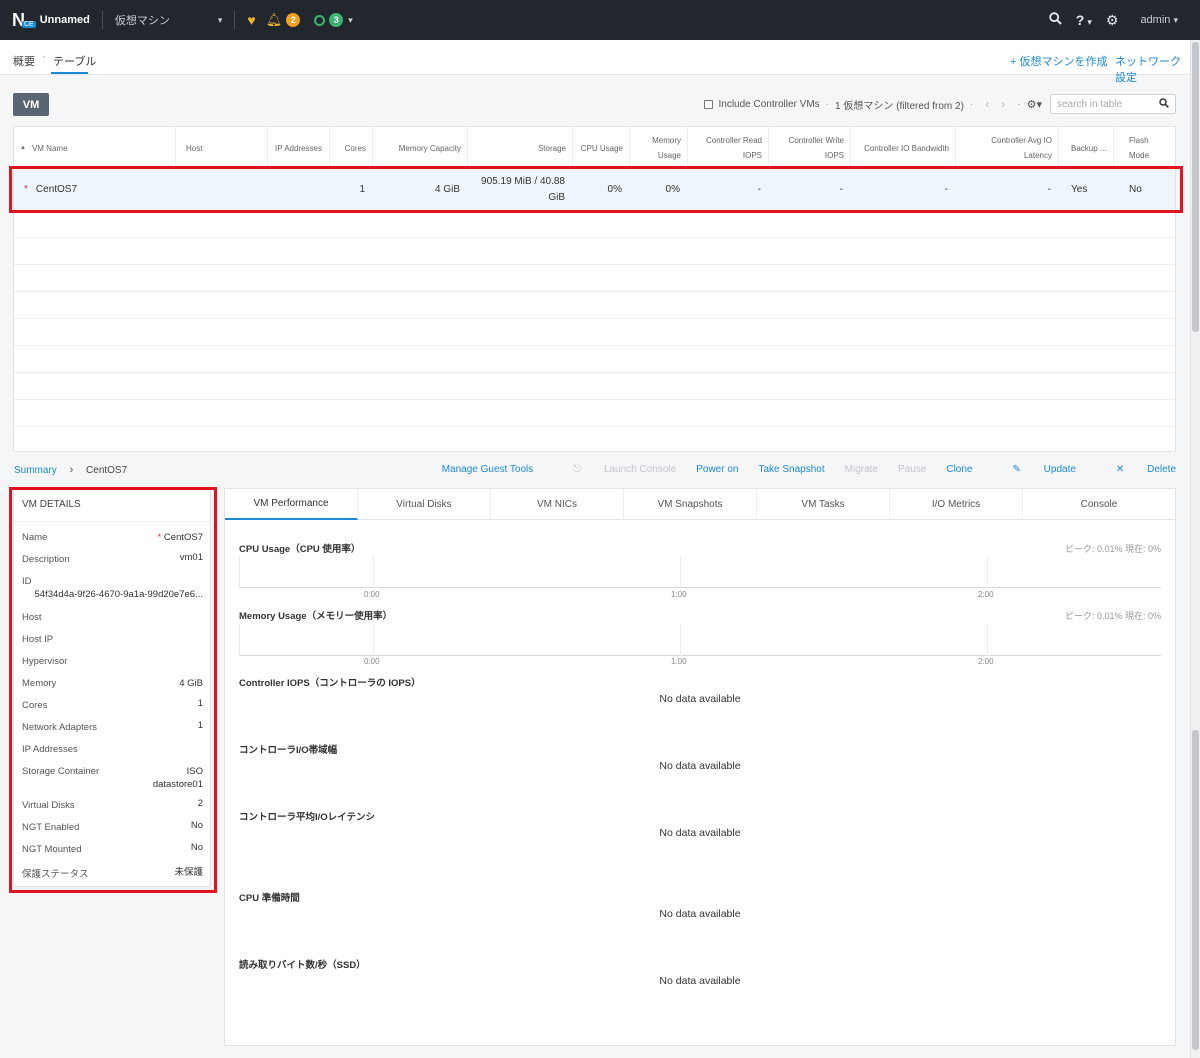 The width and height of the screenshot is (1200, 1058). What do you see at coordinates (841, 189) in the screenshot?
I see `table-cell-write-iops: -` at bounding box center [841, 189].